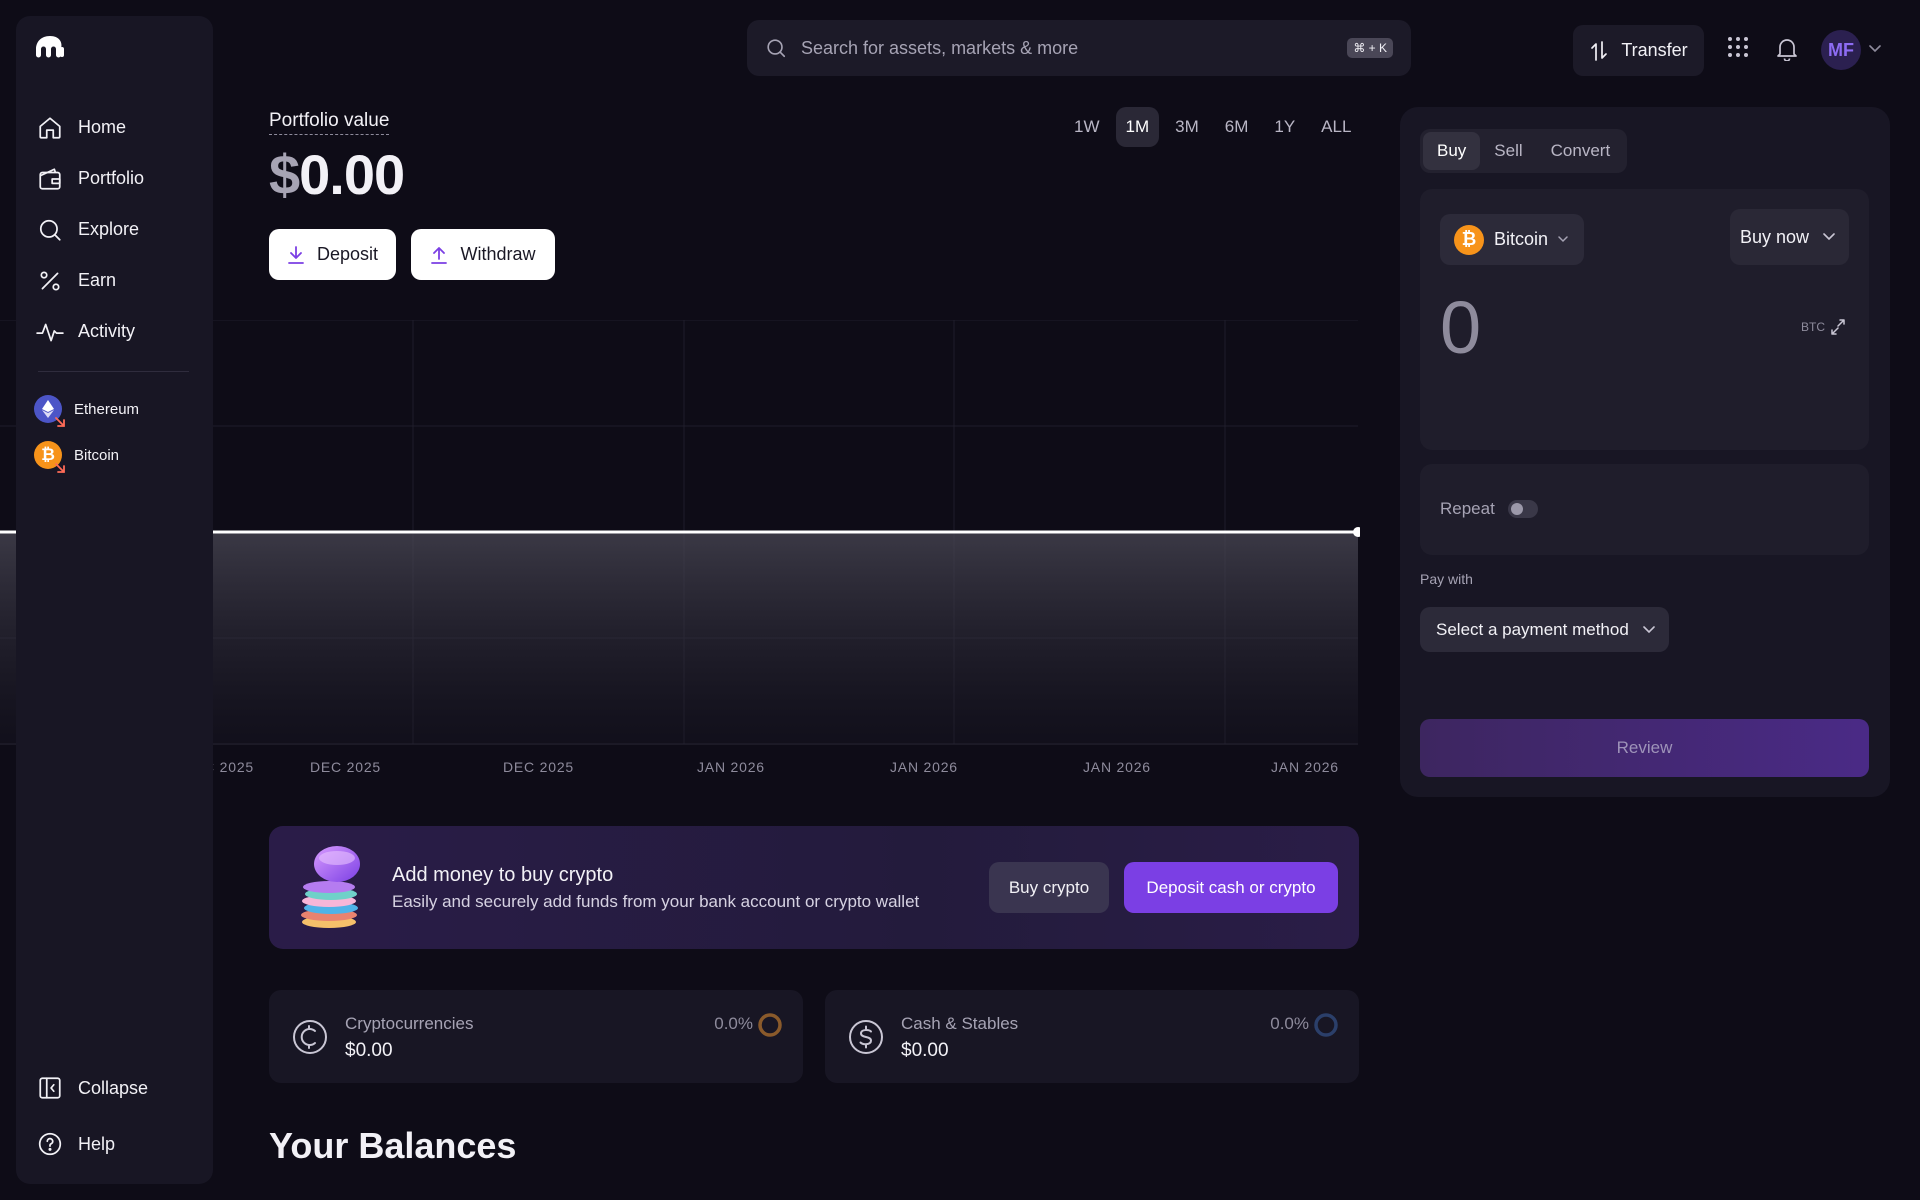  I want to click on range-3m: 3M, so click(1187, 127).